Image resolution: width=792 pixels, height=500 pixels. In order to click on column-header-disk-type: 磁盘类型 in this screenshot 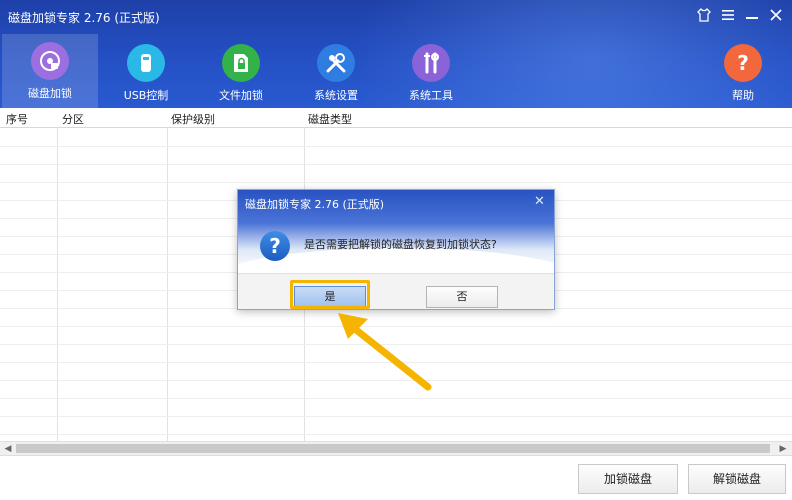, I will do `click(330, 119)`.